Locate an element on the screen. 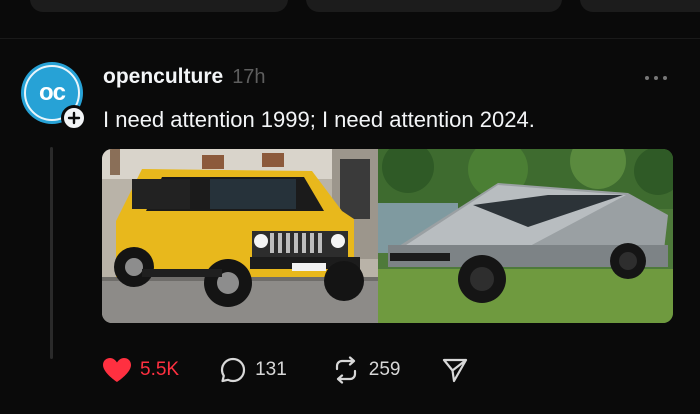 The image size is (700, 414). like-count: 5.5K is located at coordinates (160, 369).